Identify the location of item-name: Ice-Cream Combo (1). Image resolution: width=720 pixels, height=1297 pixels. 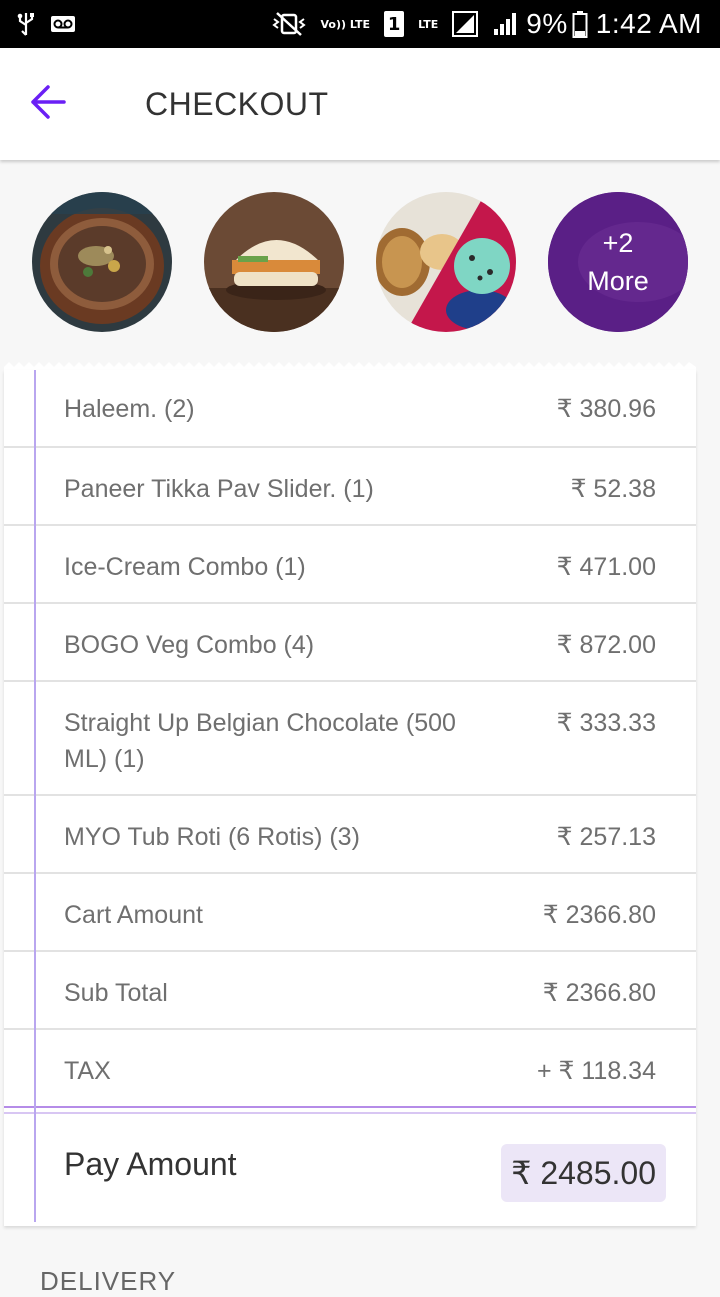
(185, 567).